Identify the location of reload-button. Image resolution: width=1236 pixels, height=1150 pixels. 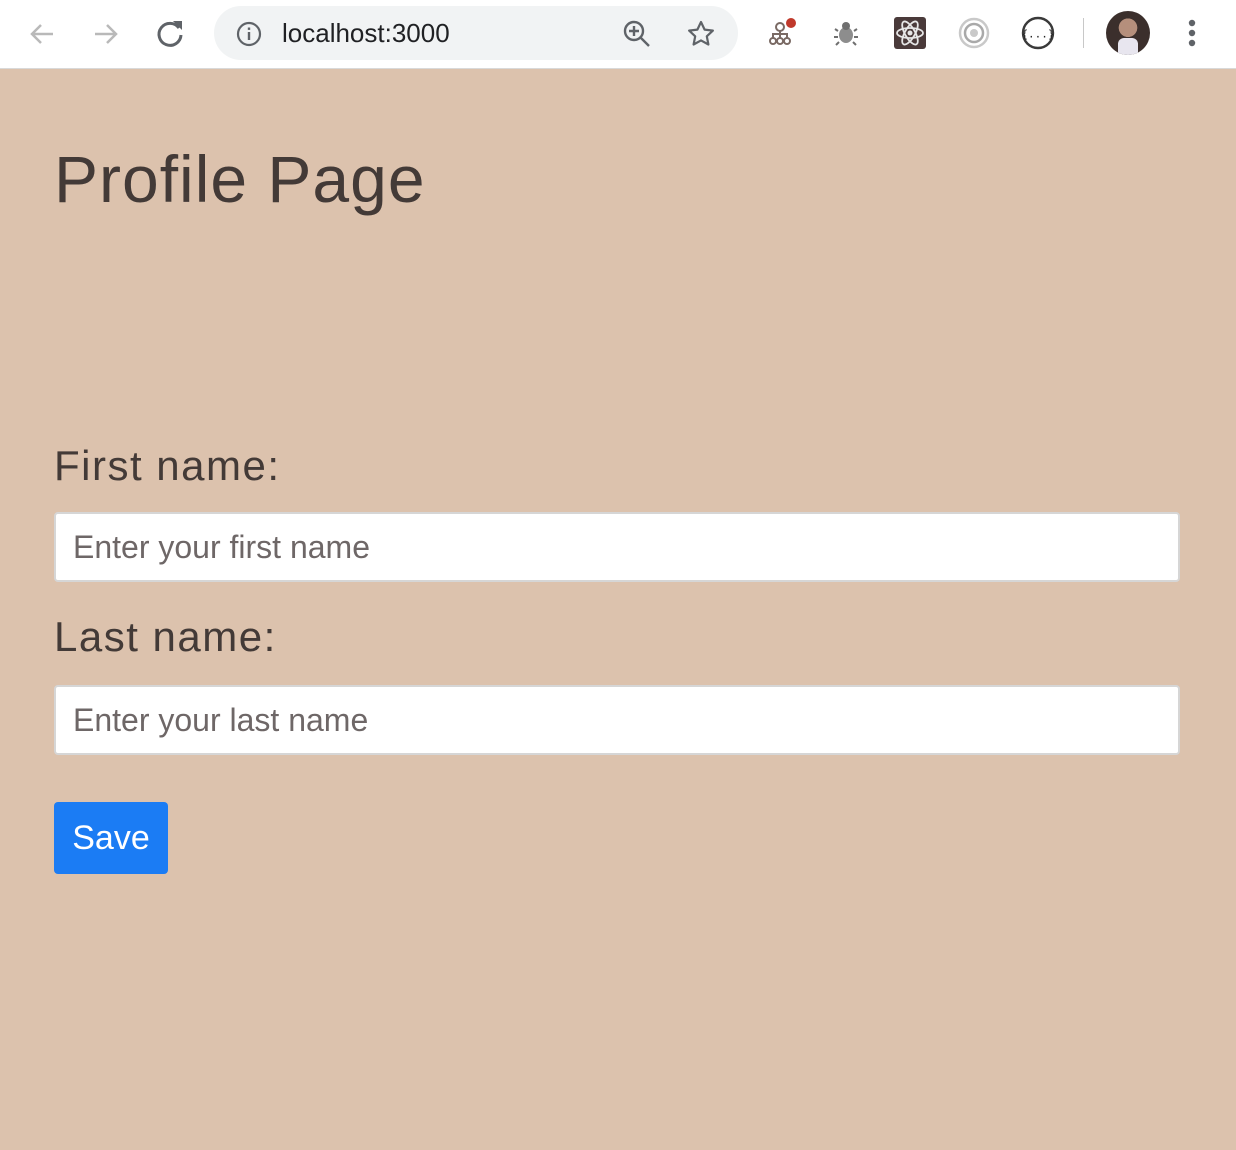
(170, 34).